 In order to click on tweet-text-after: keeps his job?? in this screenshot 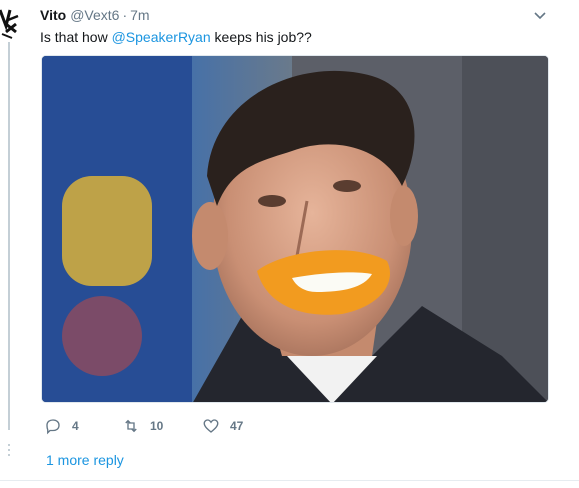, I will do `click(261, 37)`.